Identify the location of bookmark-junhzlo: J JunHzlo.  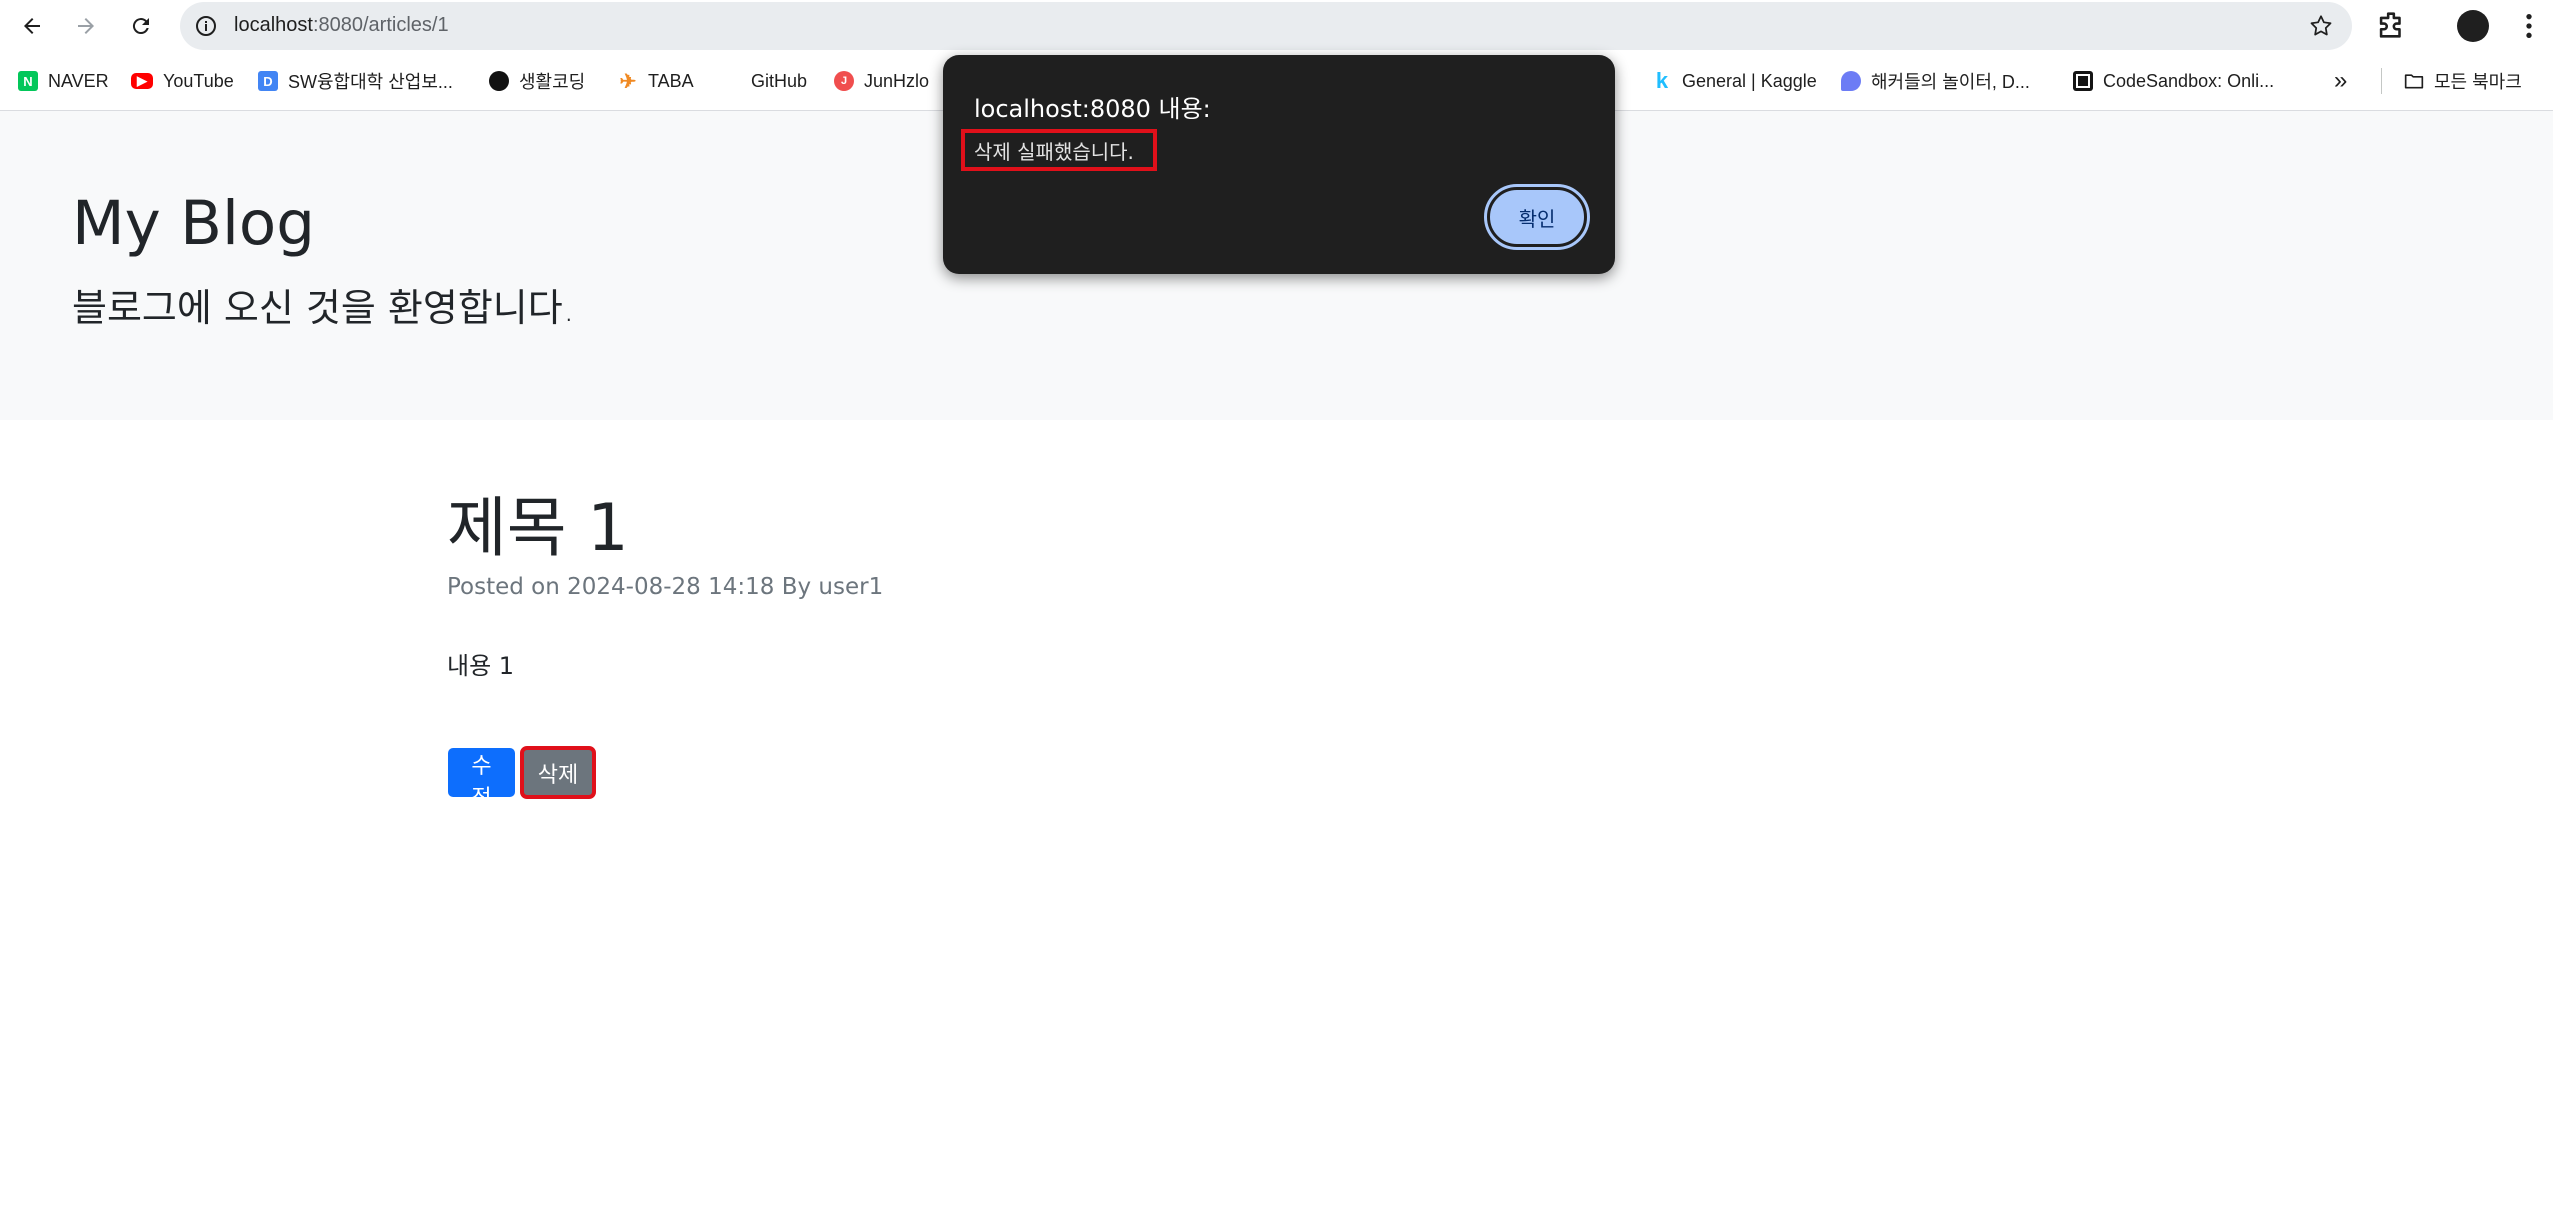
(881, 81).